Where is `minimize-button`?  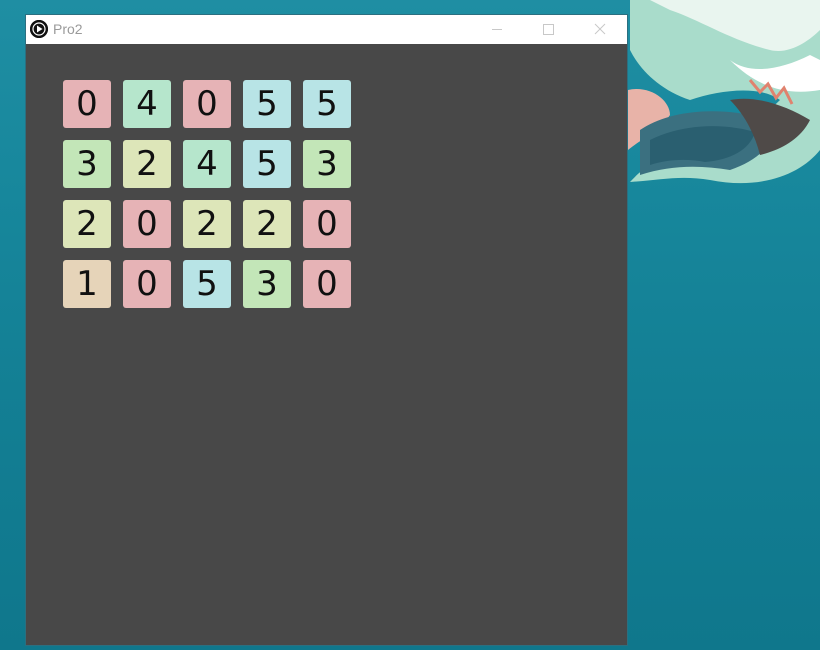 minimize-button is located at coordinates (497, 29).